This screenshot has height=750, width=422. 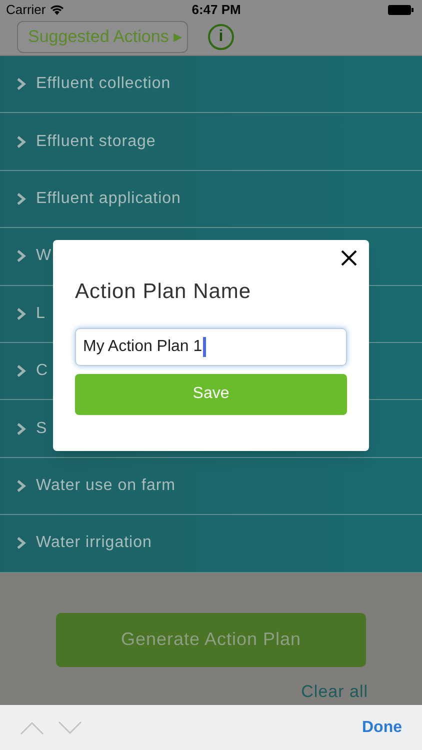 I want to click on done-button: Done, so click(x=382, y=728).